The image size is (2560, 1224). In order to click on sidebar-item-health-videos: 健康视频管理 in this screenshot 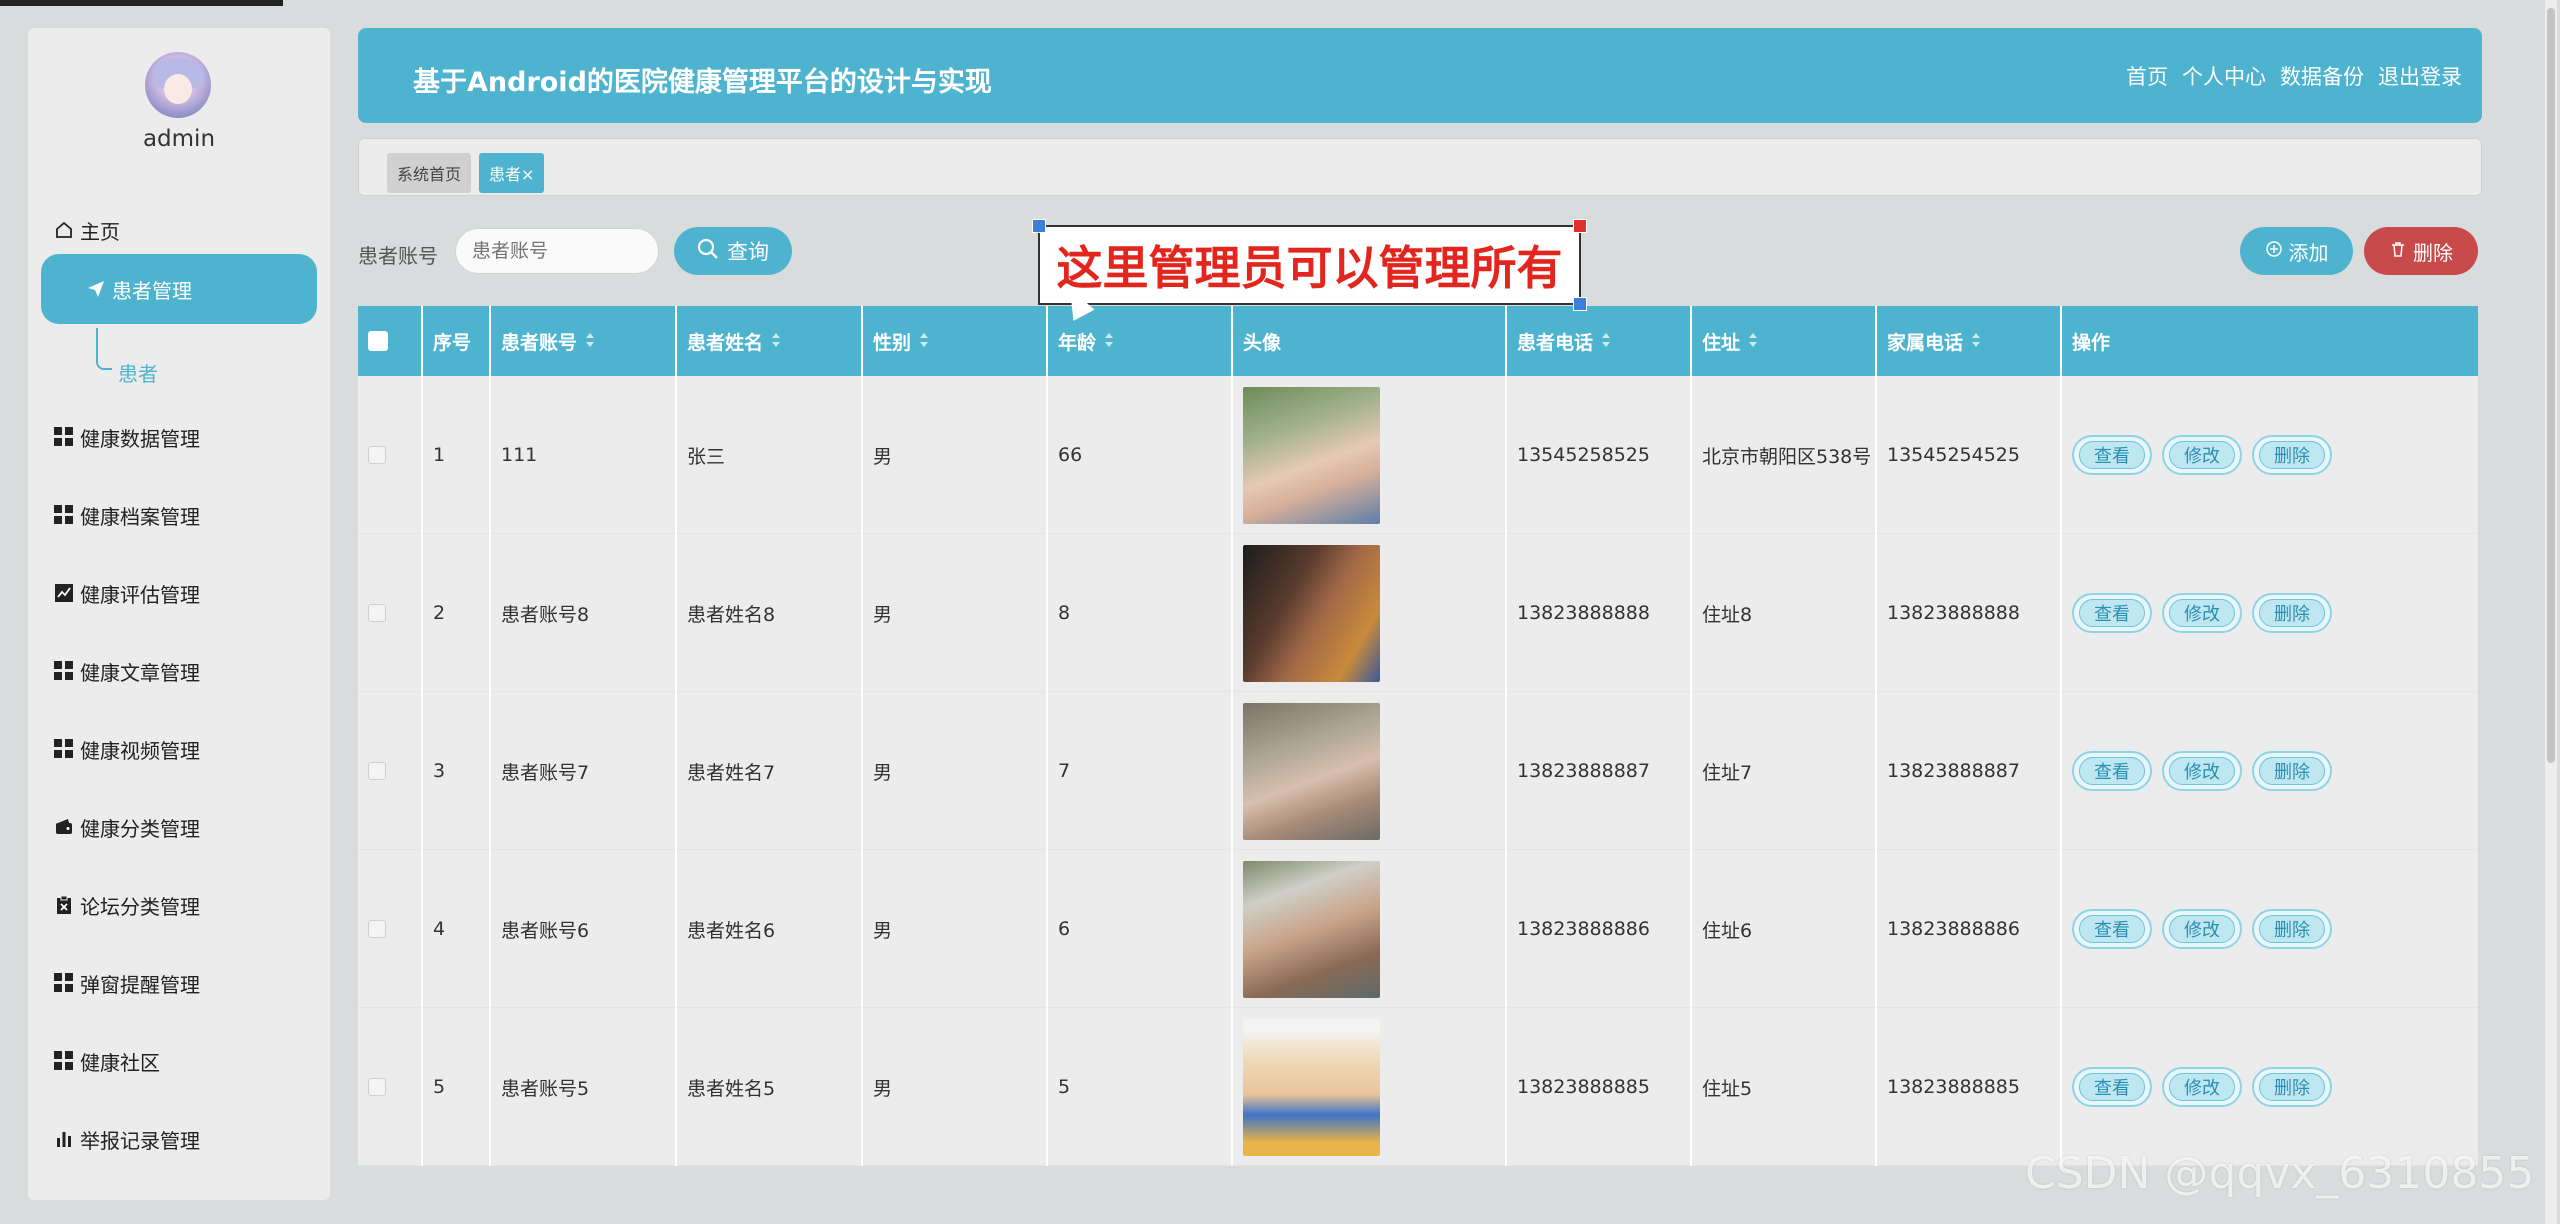, I will do `click(127, 749)`.